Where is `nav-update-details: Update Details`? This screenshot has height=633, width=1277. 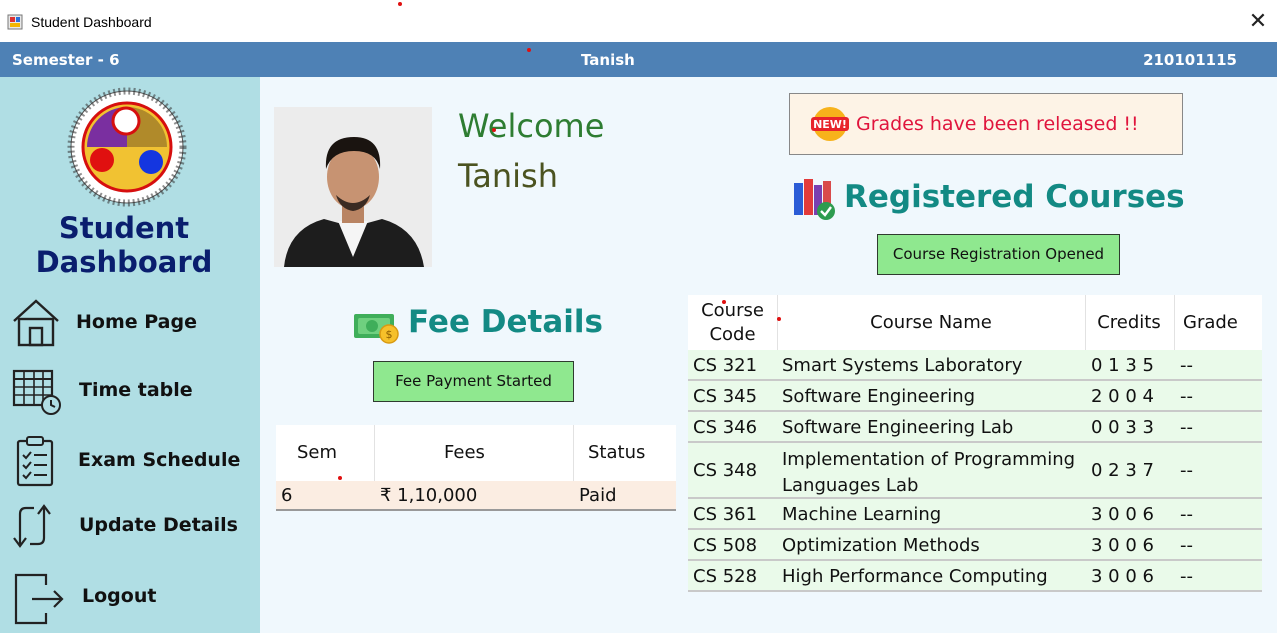 nav-update-details: Update Details is located at coordinates (130, 528).